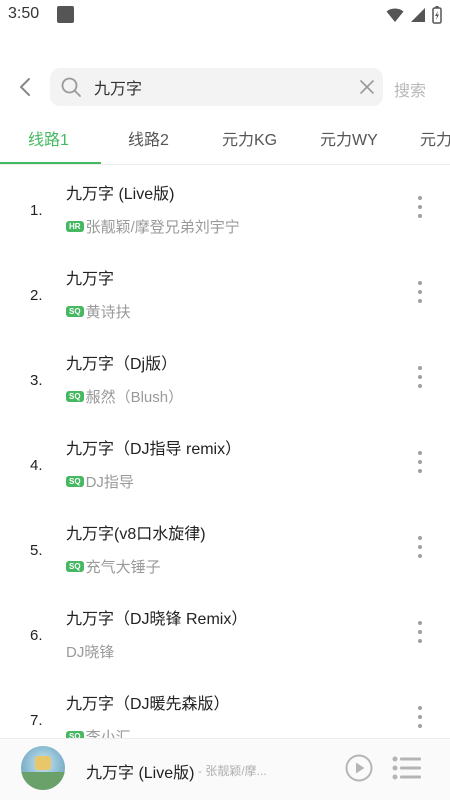 The width and height of the screenshot is (450, 800). Describe the element at coordinates (225, 633) in the screenshot. I see `song-row: 6. 九万字（DJ晓锋 Remix） DJ晓锋` at that location.